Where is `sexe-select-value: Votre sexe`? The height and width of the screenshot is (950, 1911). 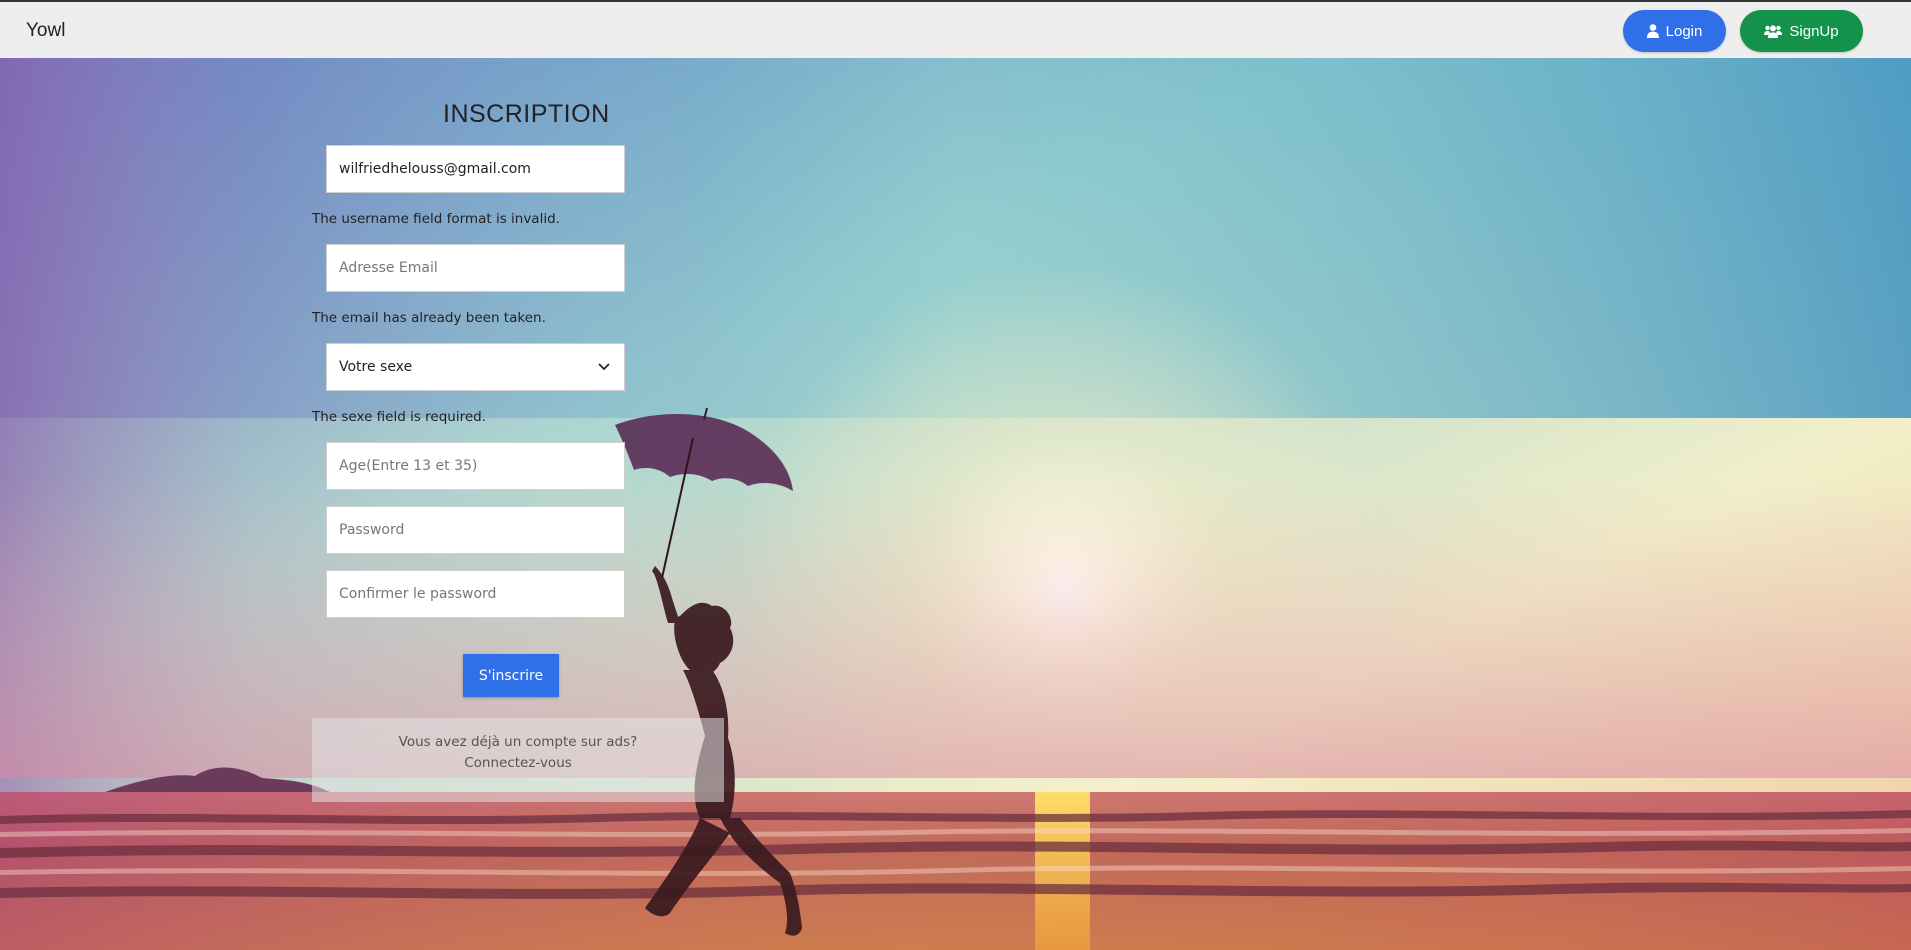
sexe-select-value: Votre sexe is located at coordinates (376, 367).